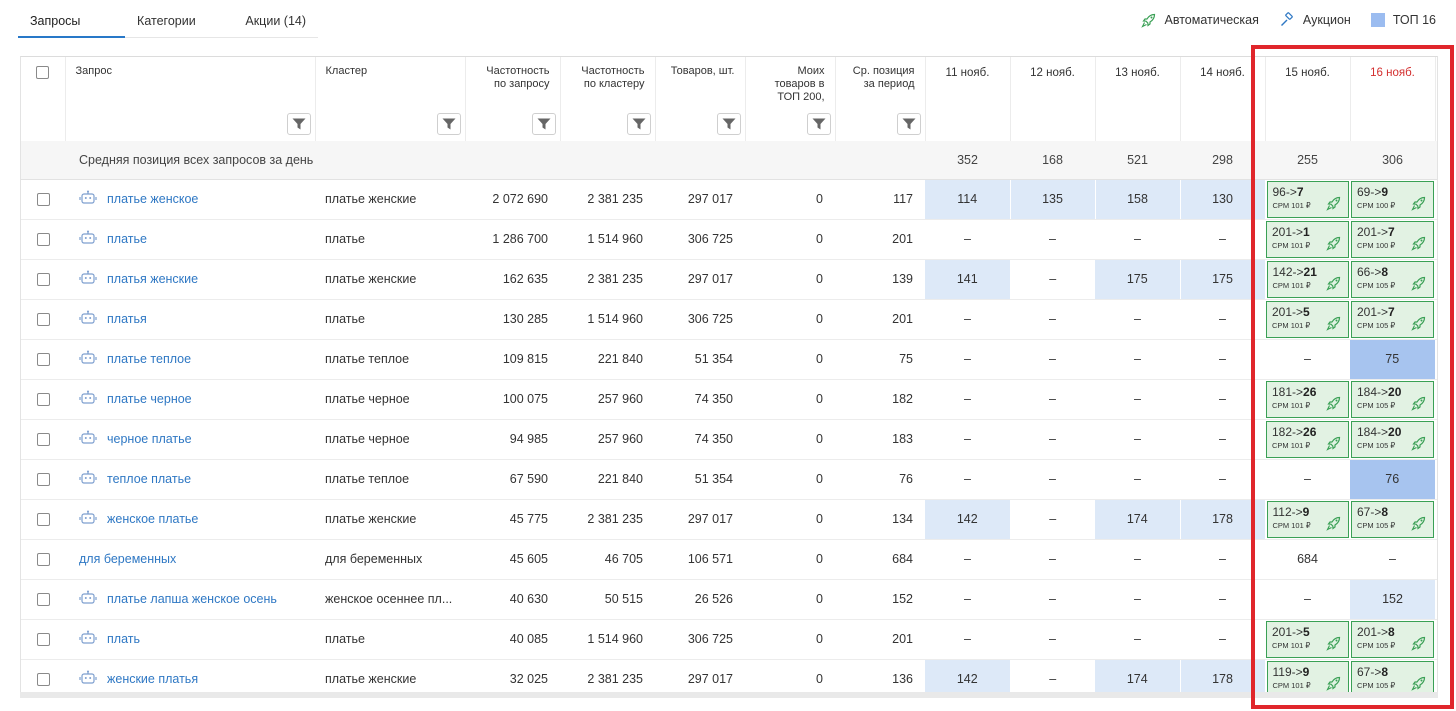 Image resolution: width=1456 pixels, height=711 pixels. I want to click on header-date-13: 13 нояб., so click(1138, 99).